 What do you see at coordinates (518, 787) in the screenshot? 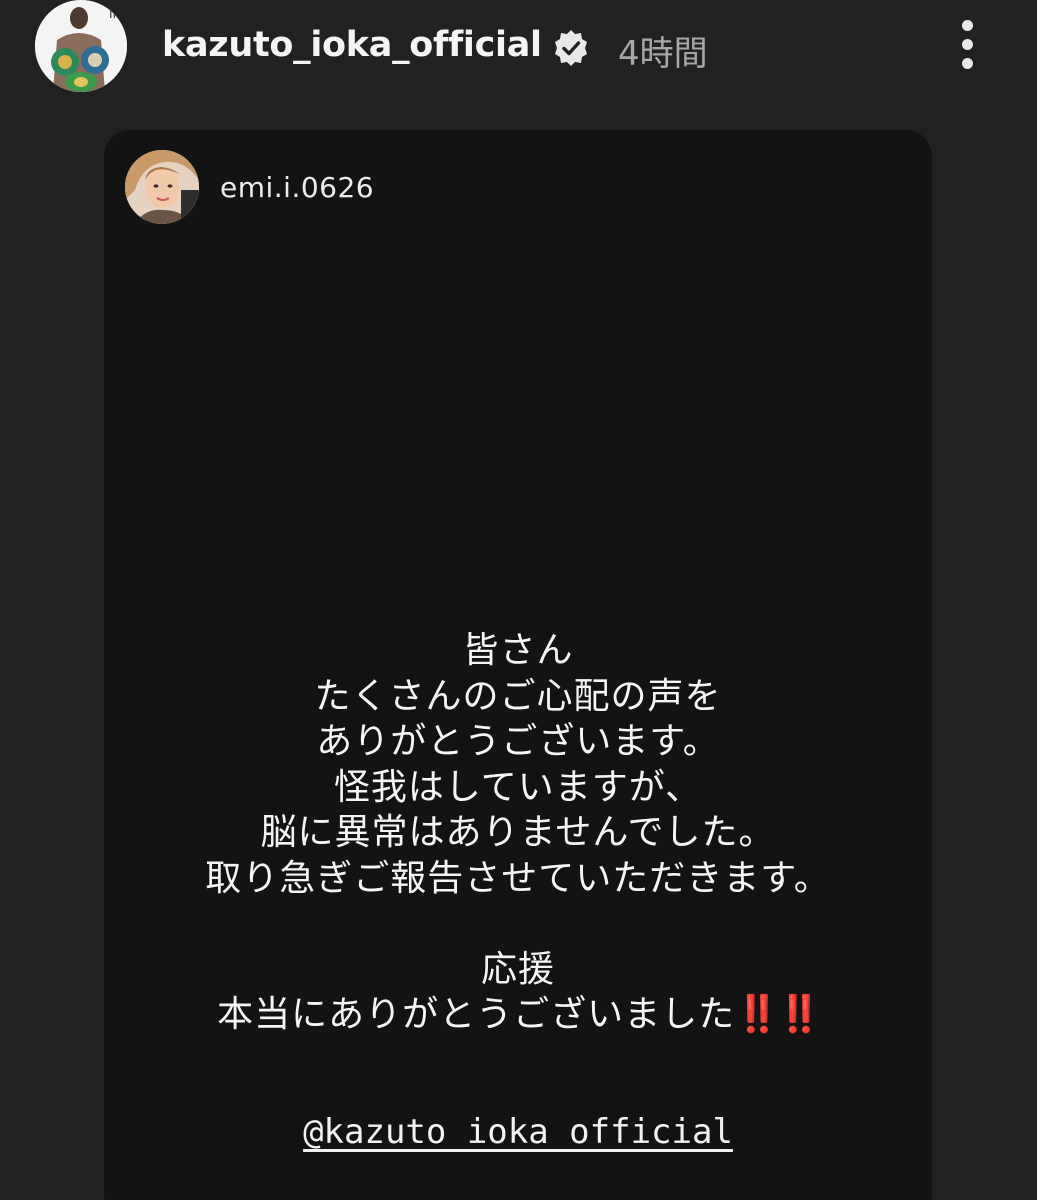
I see `message-line: 怪我はしていますが、` at bounding box center [518, 787].